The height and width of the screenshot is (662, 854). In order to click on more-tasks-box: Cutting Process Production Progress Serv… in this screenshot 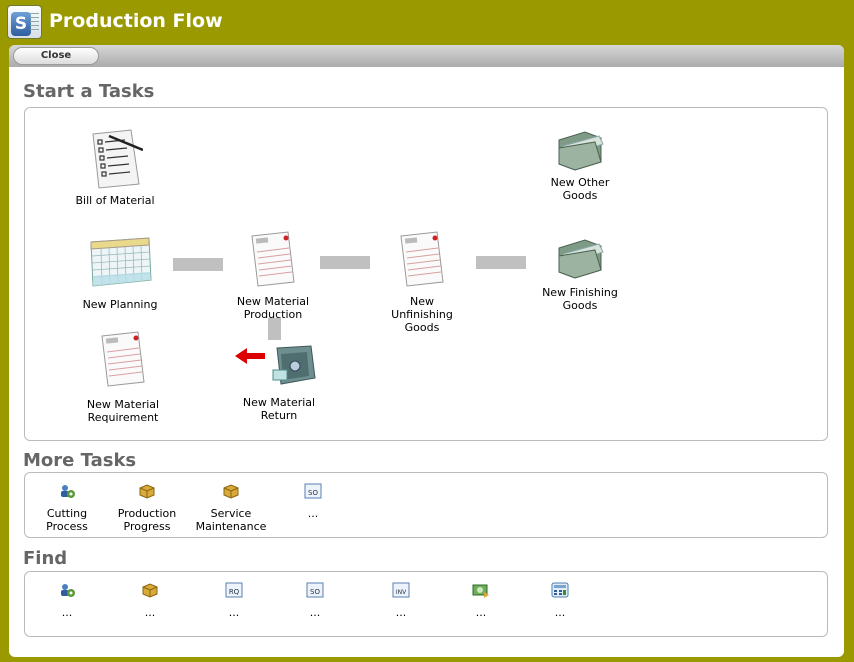, I will do `click(426, 505)`.